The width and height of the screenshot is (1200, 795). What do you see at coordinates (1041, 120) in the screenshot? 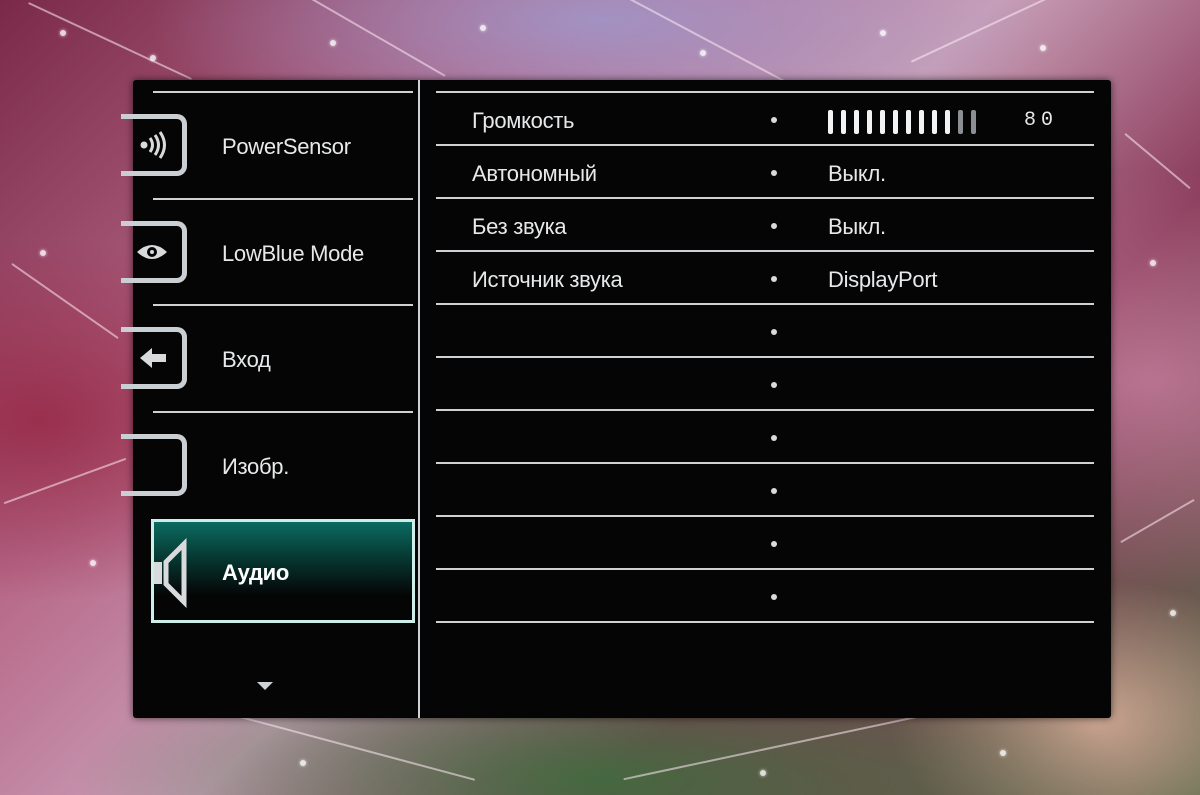
I see `volume-value: 80` at bounding box center [1041, 120].